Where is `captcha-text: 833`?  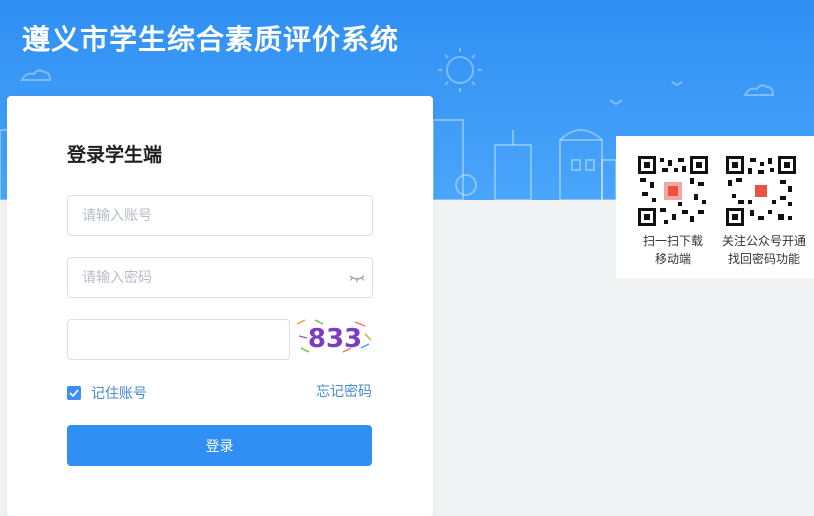
captcha-text: 833 is located at coordinates (335, 339).